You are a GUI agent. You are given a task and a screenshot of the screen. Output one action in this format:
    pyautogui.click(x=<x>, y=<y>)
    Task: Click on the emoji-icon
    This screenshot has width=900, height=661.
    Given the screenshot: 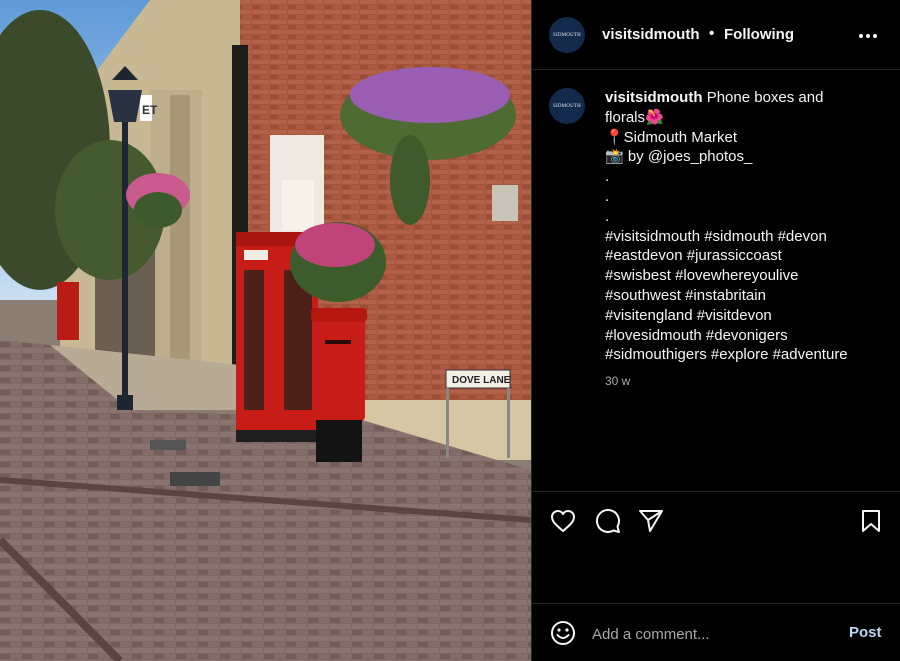 What is the action you would take?
    pyautogui.click(x=563, y=633)
    